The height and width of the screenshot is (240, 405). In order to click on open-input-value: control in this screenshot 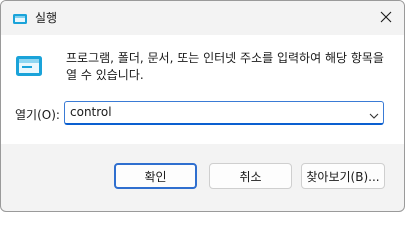, I will do `click(91, 112)`.